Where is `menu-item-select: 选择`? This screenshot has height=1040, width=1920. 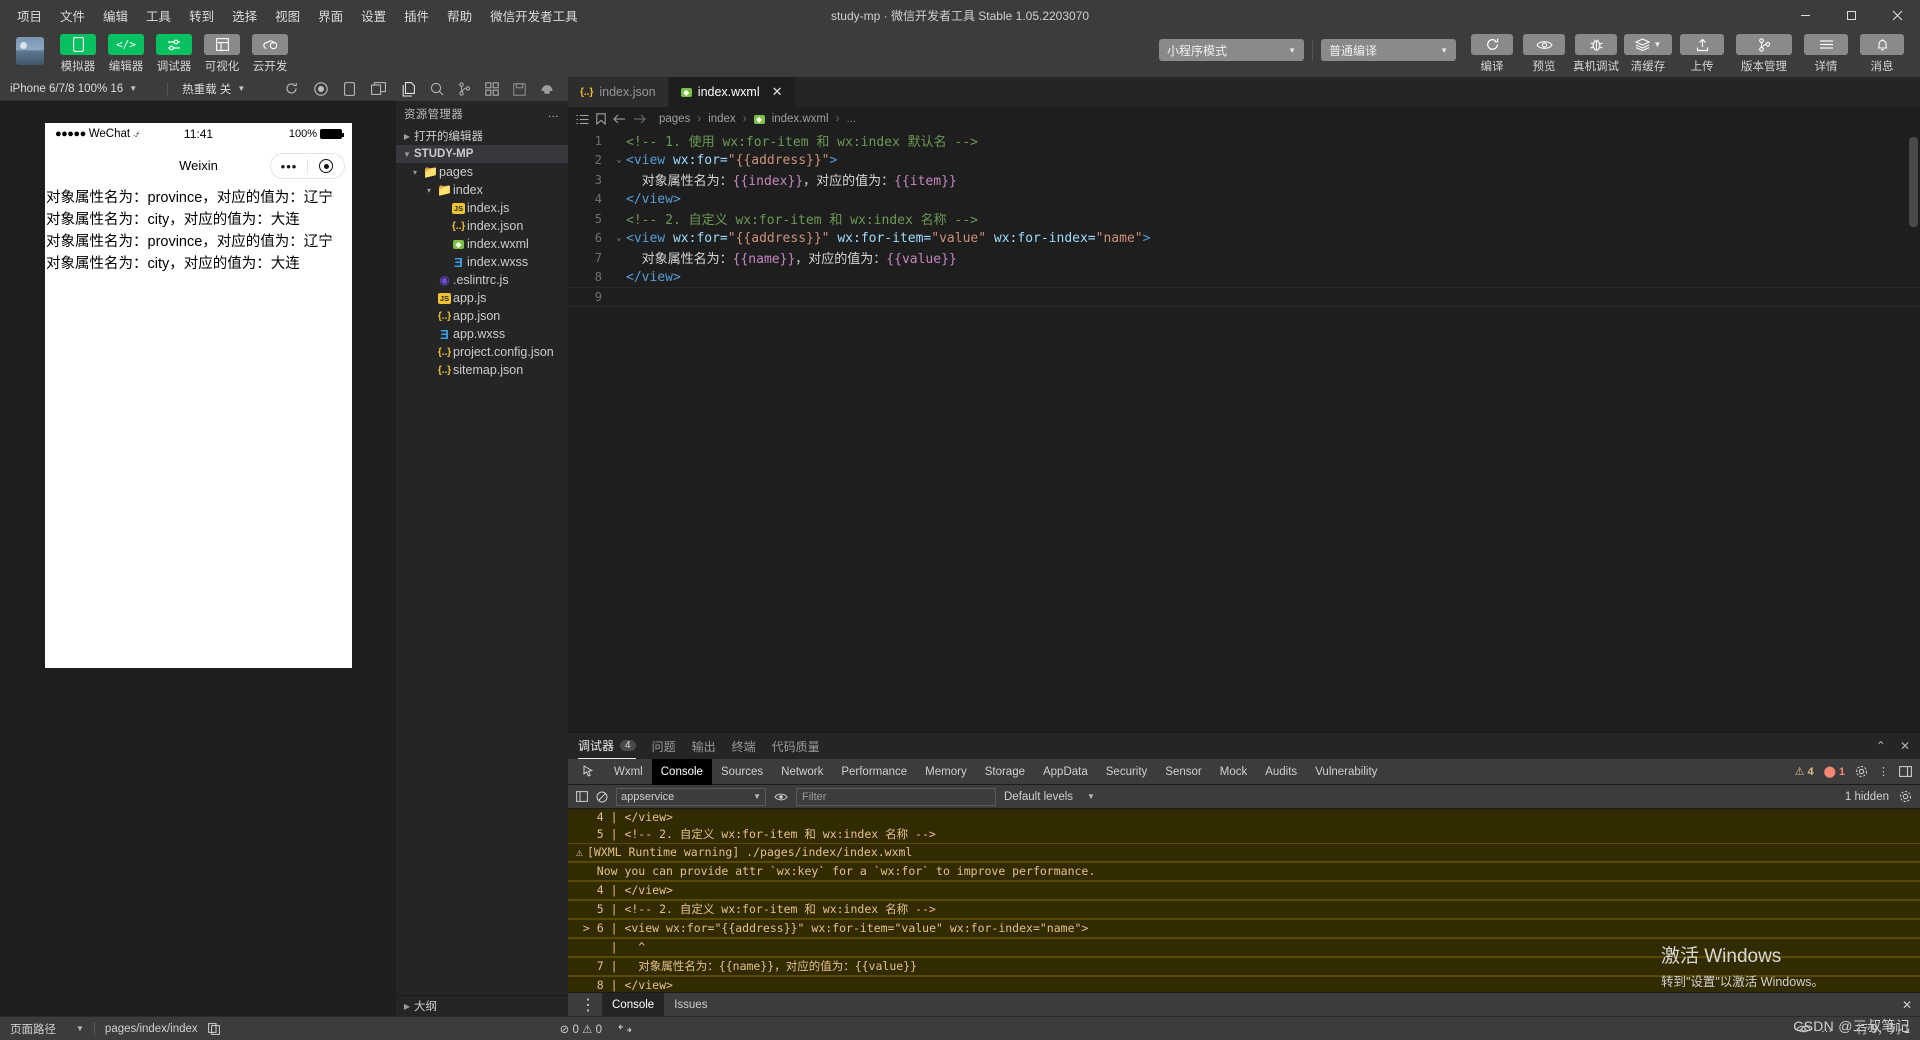 menu-item-select: 选择 is located at coordinates (244, 15).